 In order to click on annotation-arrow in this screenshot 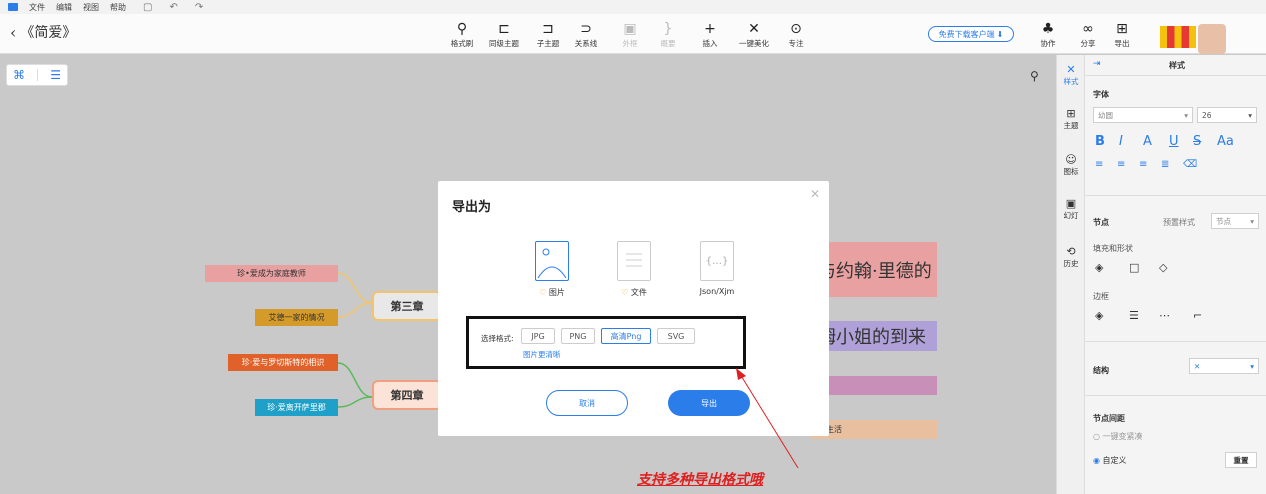, I will do `click(767, 418)`.